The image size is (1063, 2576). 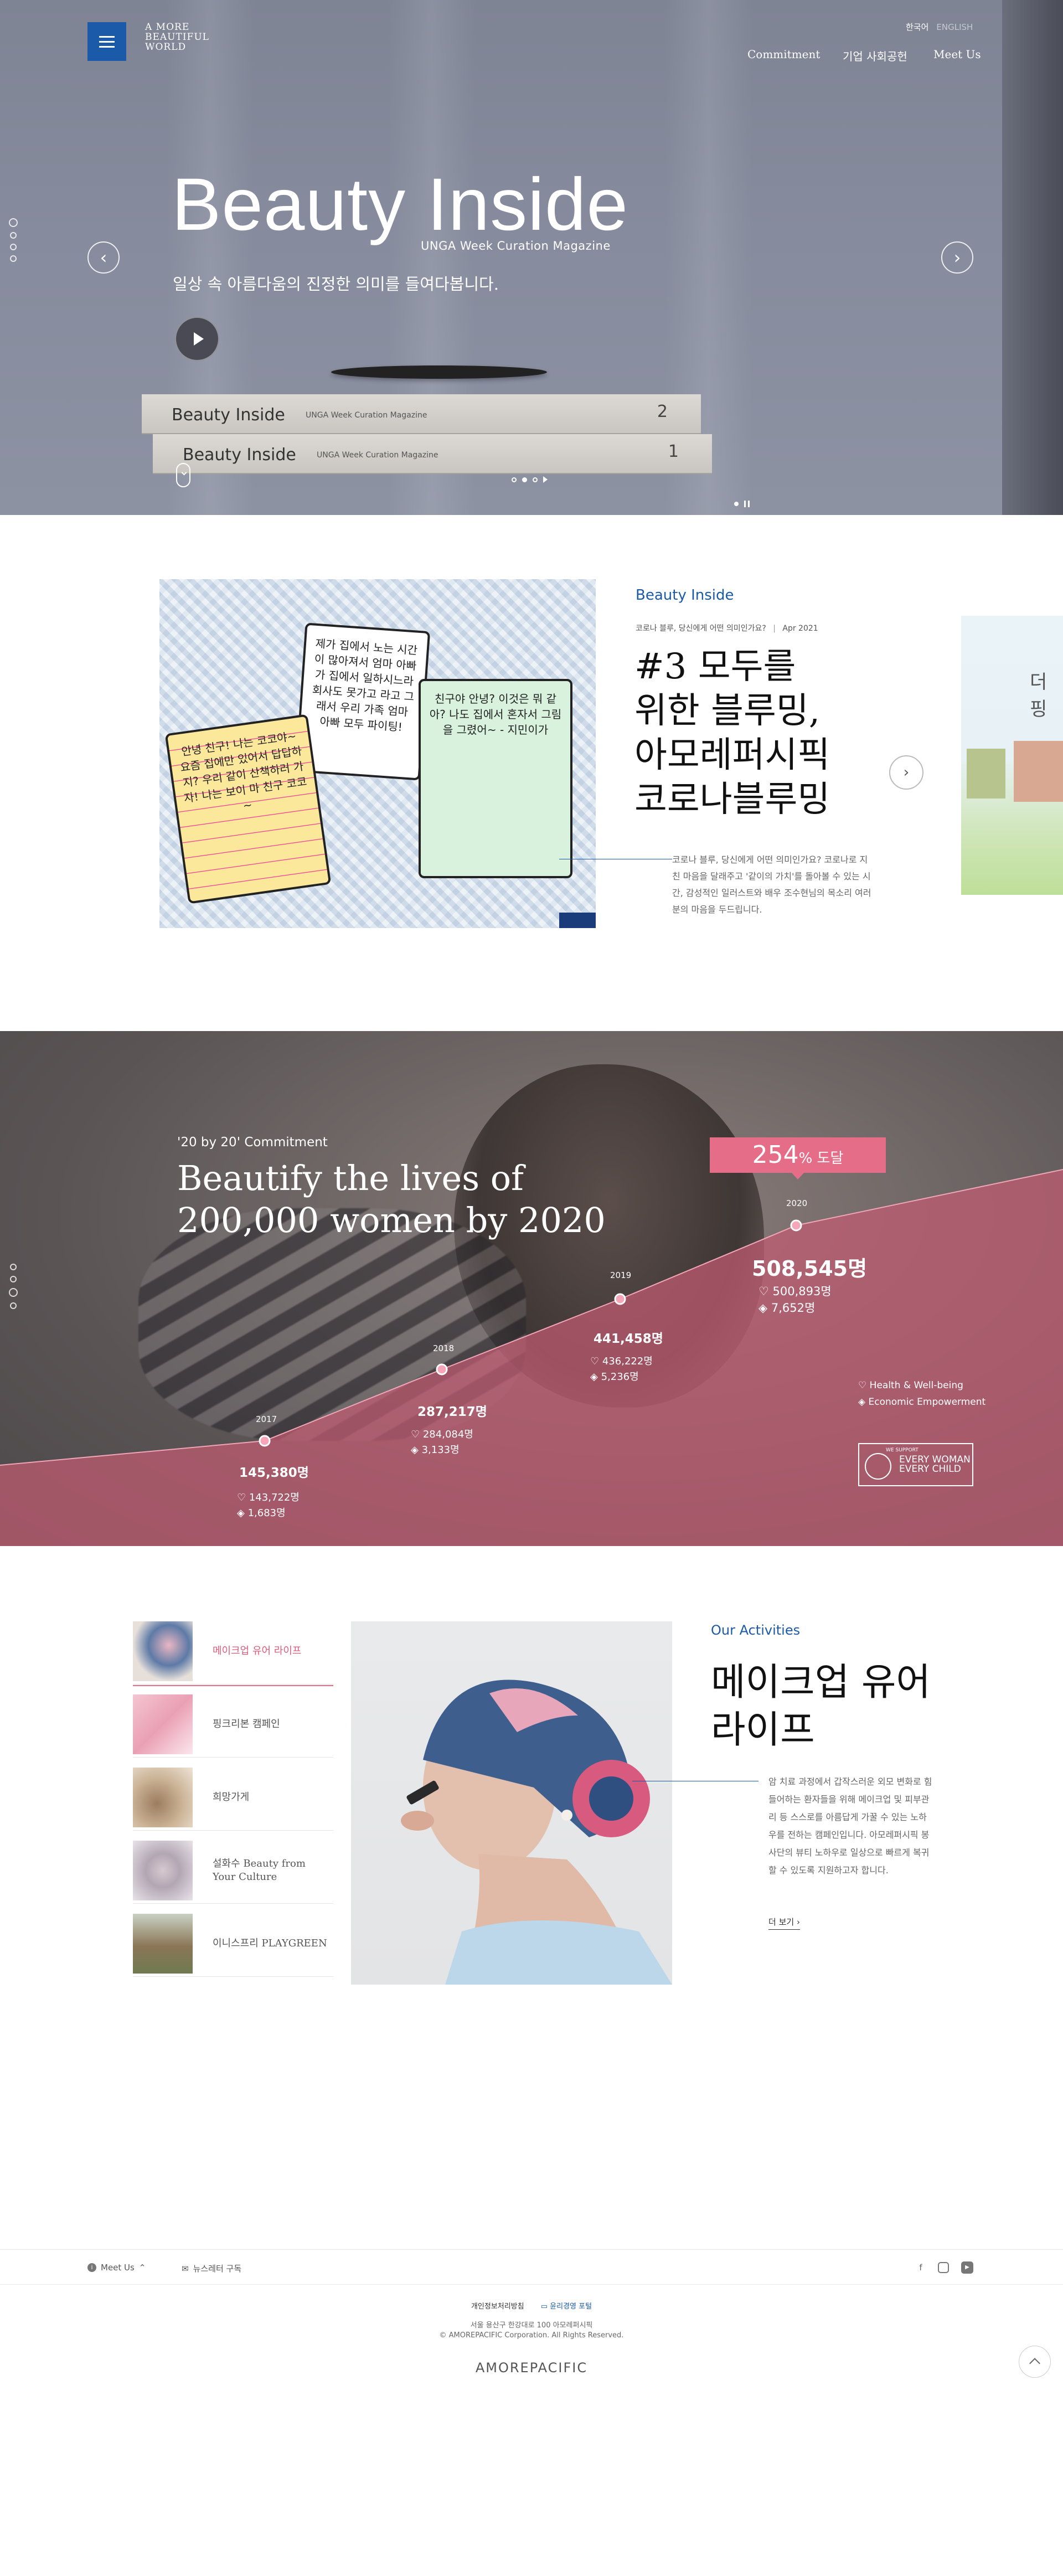 What do you see at coordinates (497, 2306) in the screenshot?
I see `privacy-link: 개인정보처리방침` at bounding box center [497, 2306].